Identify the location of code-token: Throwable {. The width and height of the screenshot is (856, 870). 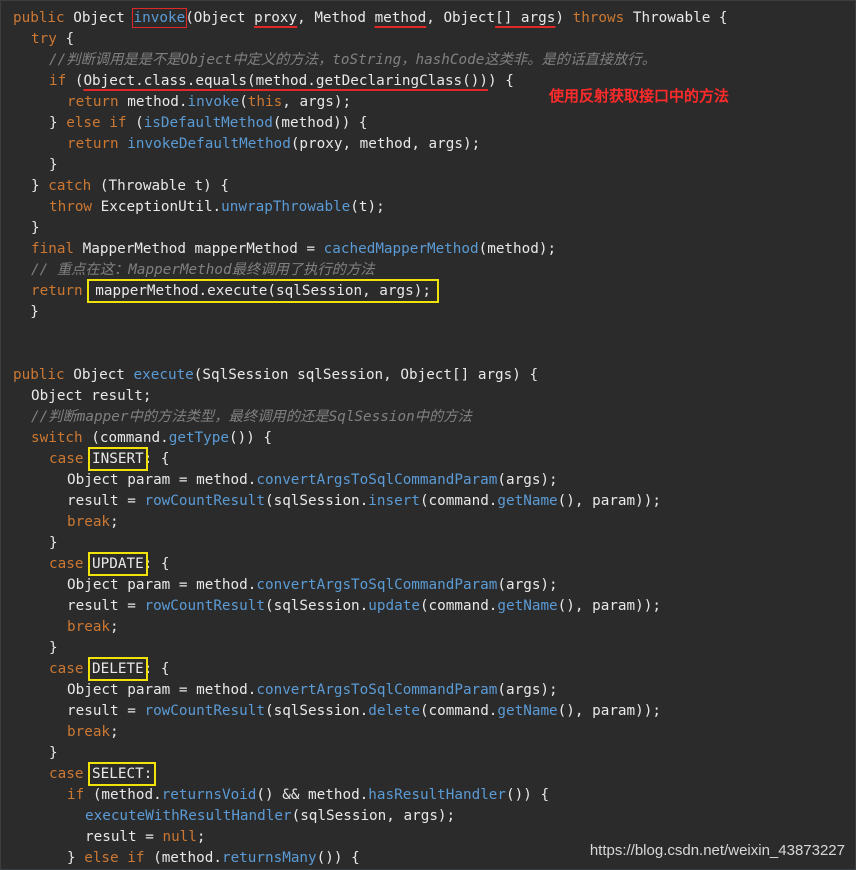
(680, 18).